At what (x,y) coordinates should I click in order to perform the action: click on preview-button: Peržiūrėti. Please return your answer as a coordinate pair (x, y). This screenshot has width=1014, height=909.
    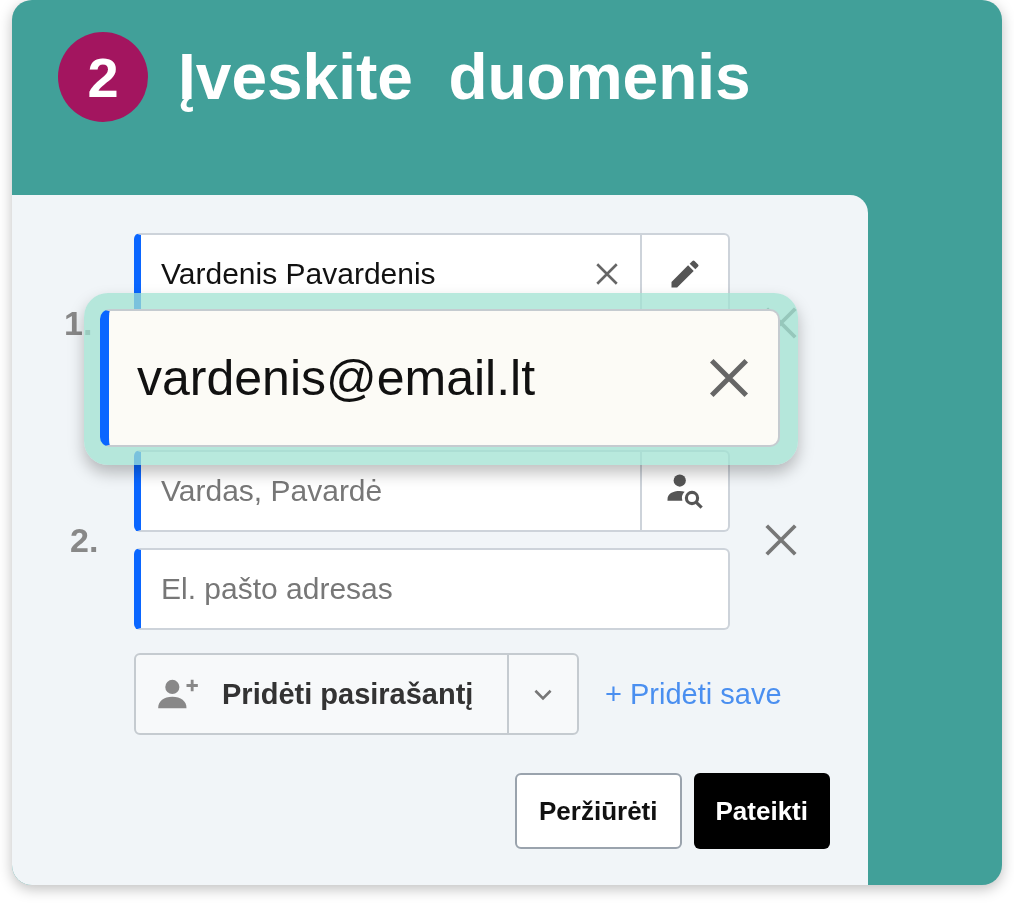
    Looking at the image, I should click on (598, 811).